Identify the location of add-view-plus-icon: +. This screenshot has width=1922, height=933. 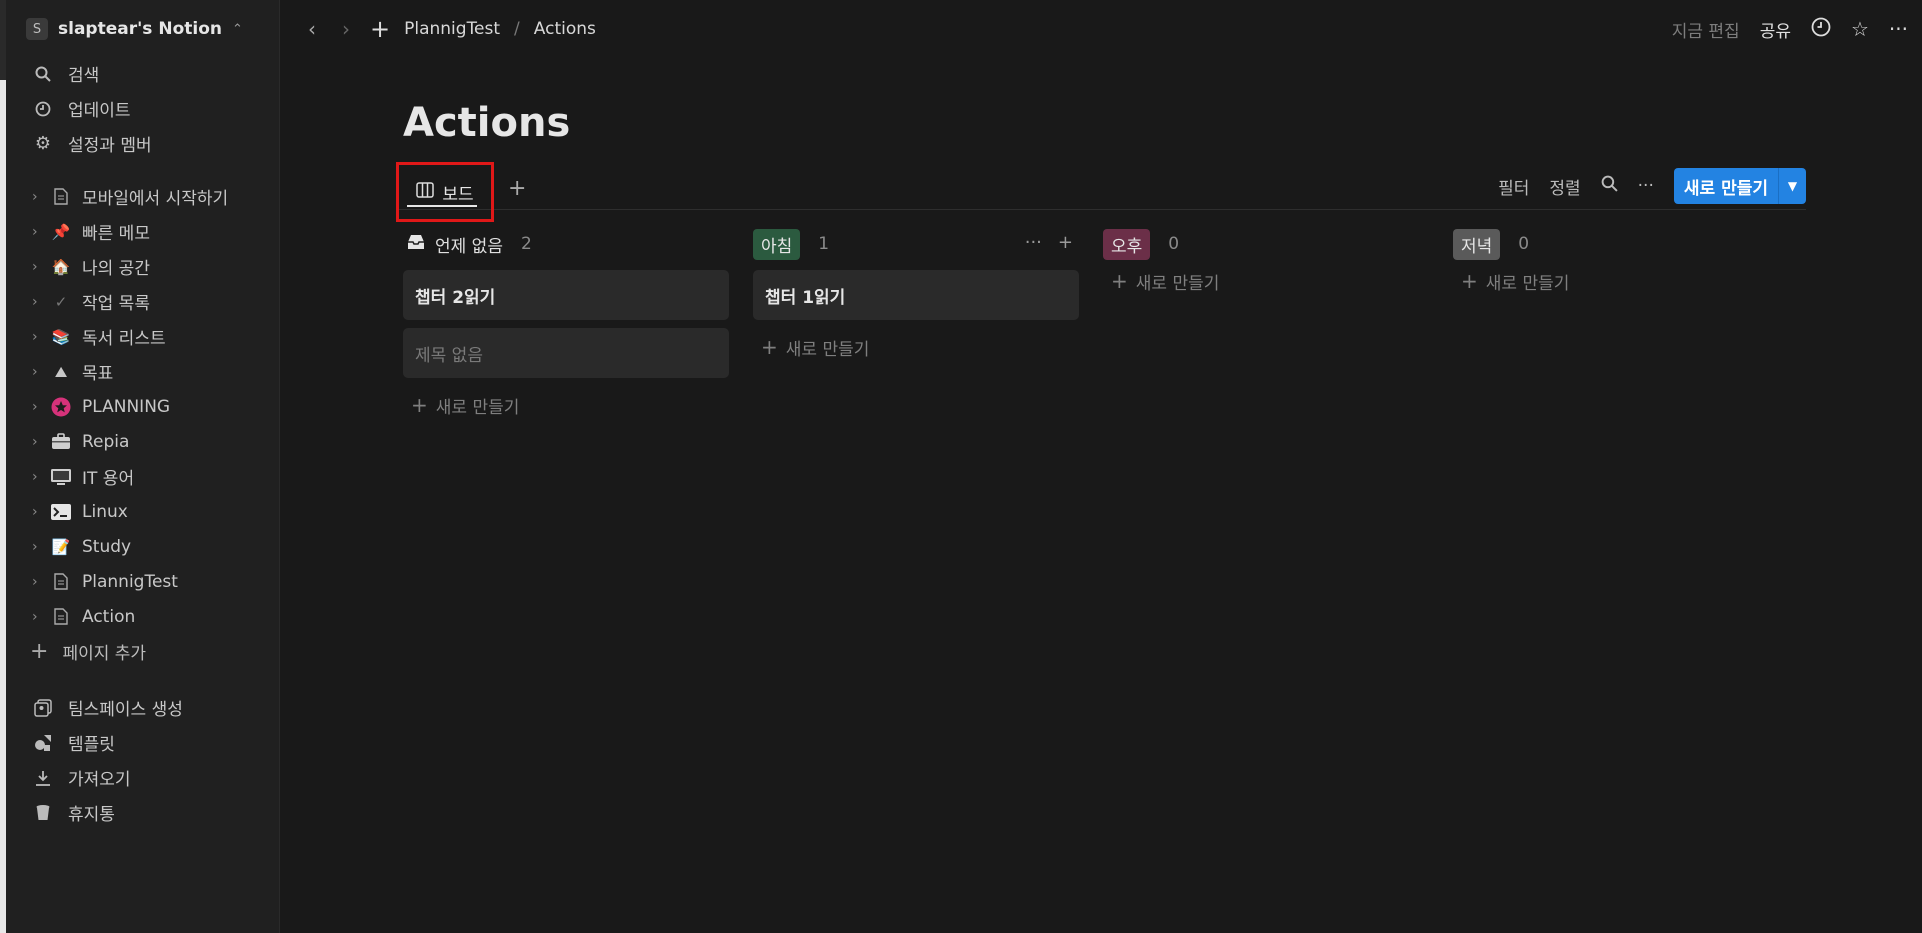
(517, 188).